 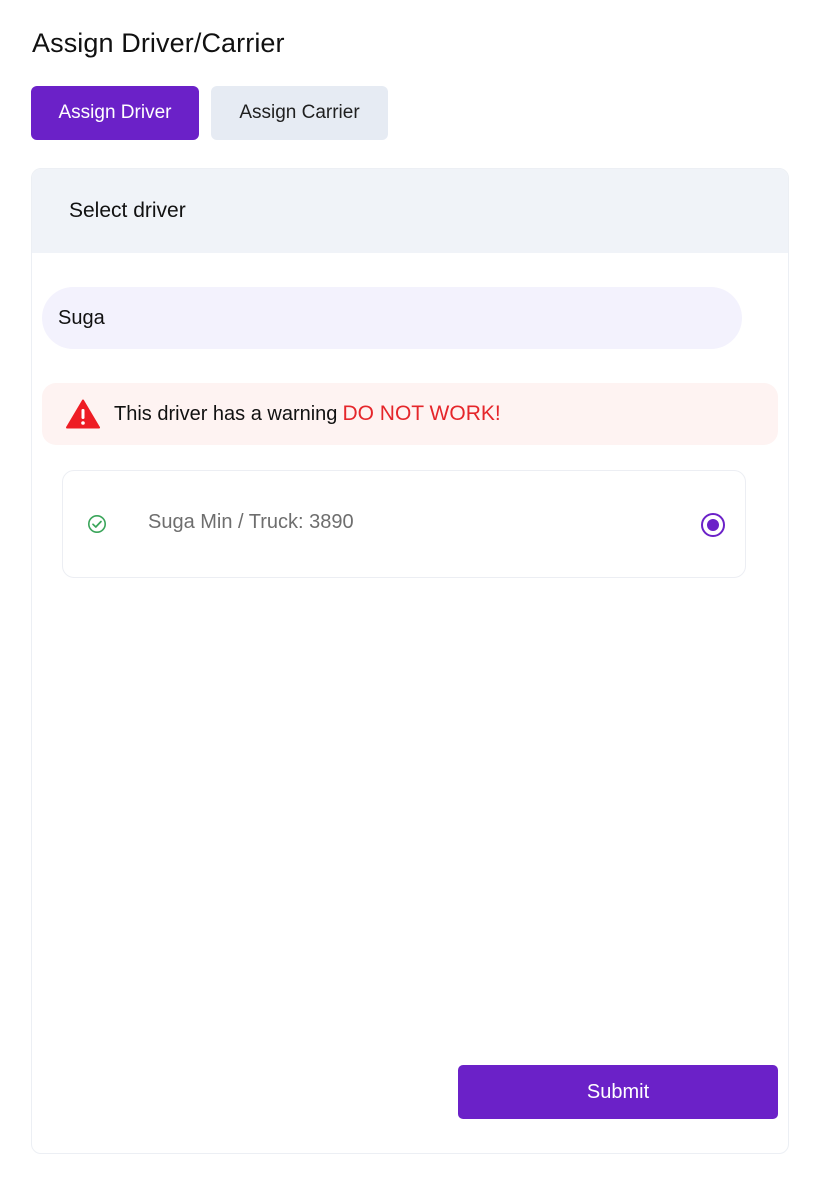 I want to click on driver-search-input, so click(x=392, y=318).